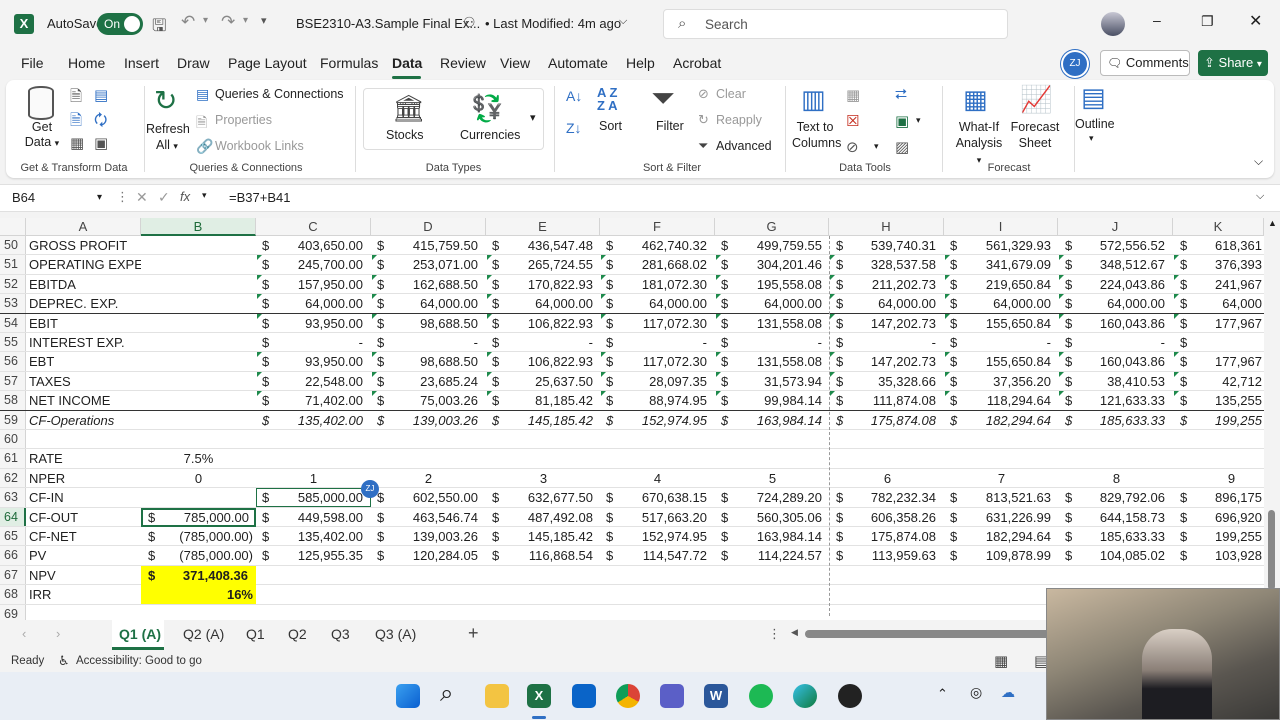 This screenshot has width=1280, height=720. I want to click on close-icon: ✕, so click(1255, 21).